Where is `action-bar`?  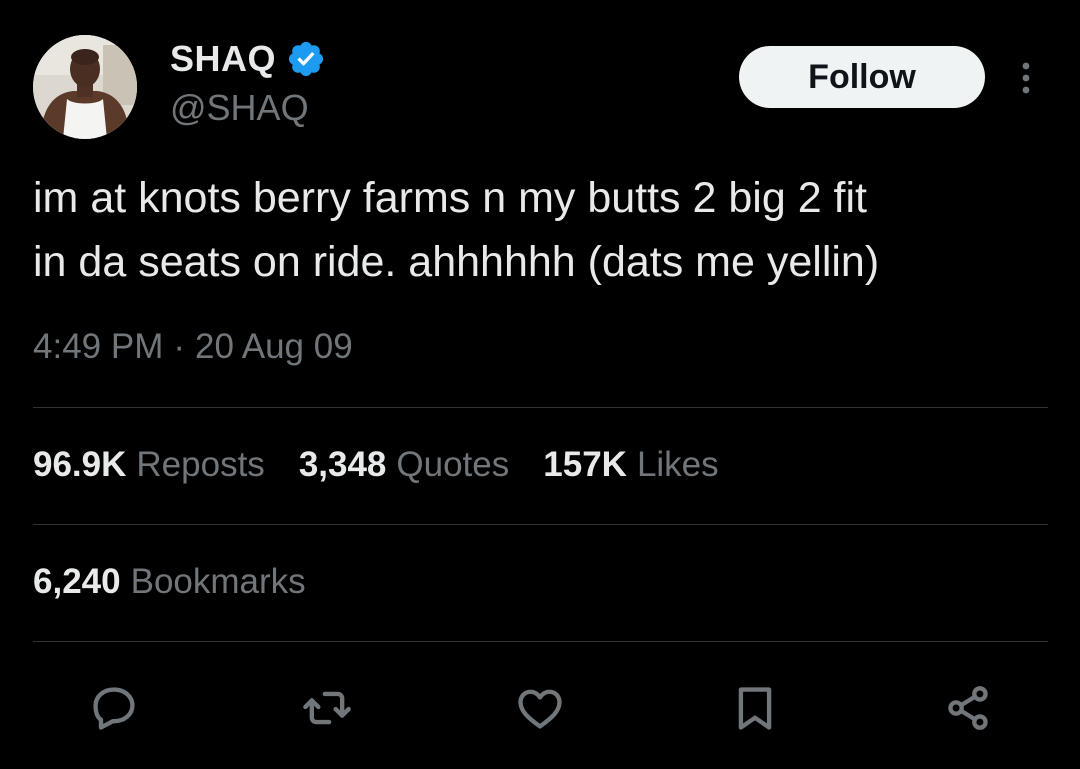 action-bar is located at coordinates (540, 708).